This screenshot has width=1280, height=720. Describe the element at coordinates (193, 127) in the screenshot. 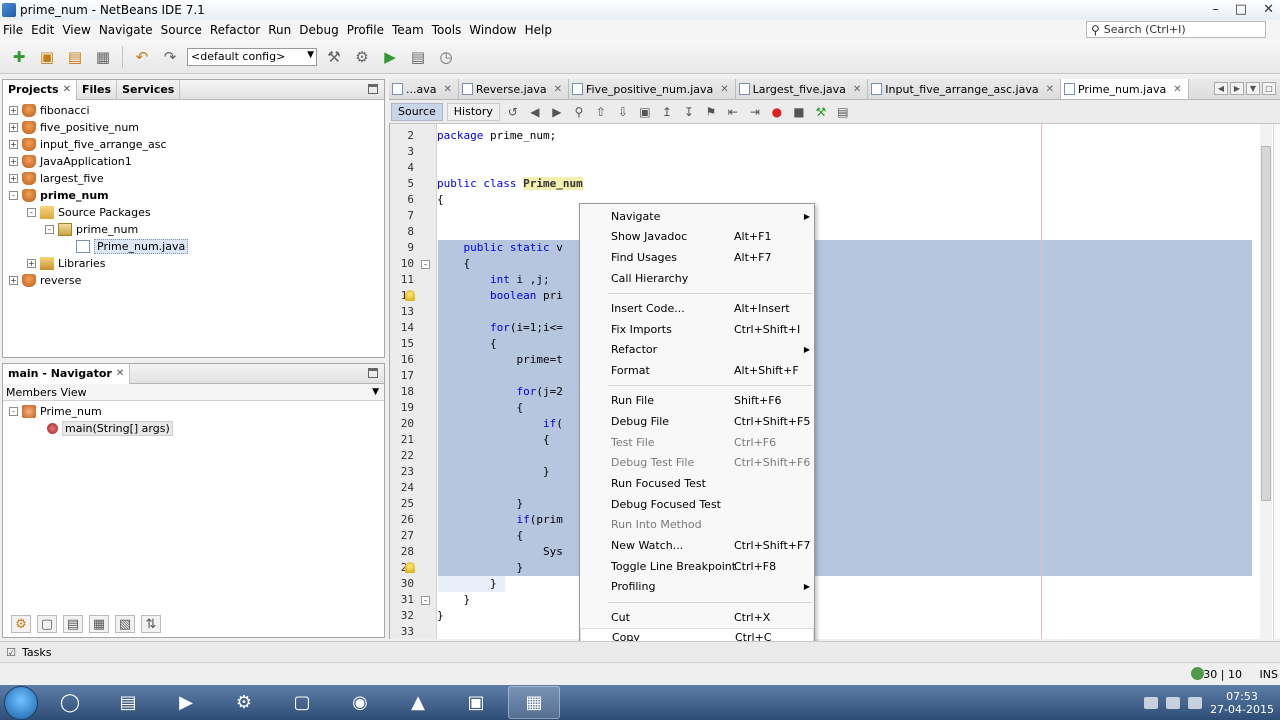

I see `tree-row: + five_positive_num` at that location.